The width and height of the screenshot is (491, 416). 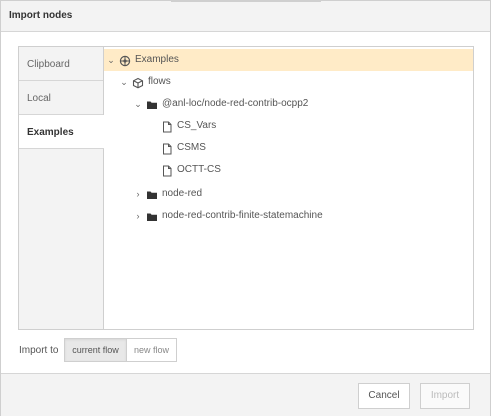 What do you see at coordinates (48, 64) in the screenshot?
I see `tab-clipboard-label: Clipboard` at bounding box center [48, 64].